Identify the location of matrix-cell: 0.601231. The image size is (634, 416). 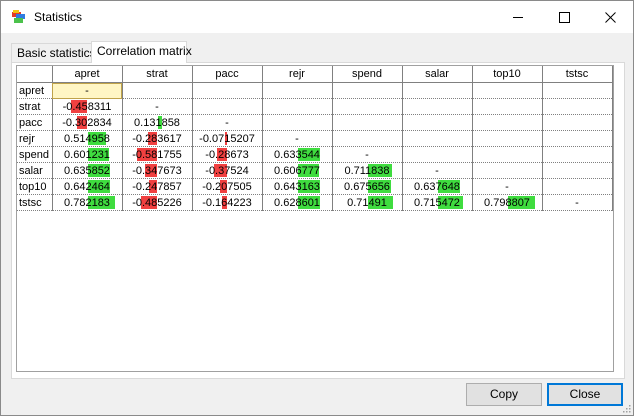
(87, 154).